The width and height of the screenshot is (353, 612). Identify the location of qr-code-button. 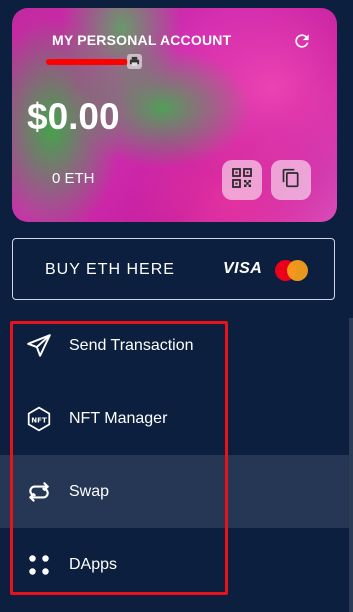
(242, 180).